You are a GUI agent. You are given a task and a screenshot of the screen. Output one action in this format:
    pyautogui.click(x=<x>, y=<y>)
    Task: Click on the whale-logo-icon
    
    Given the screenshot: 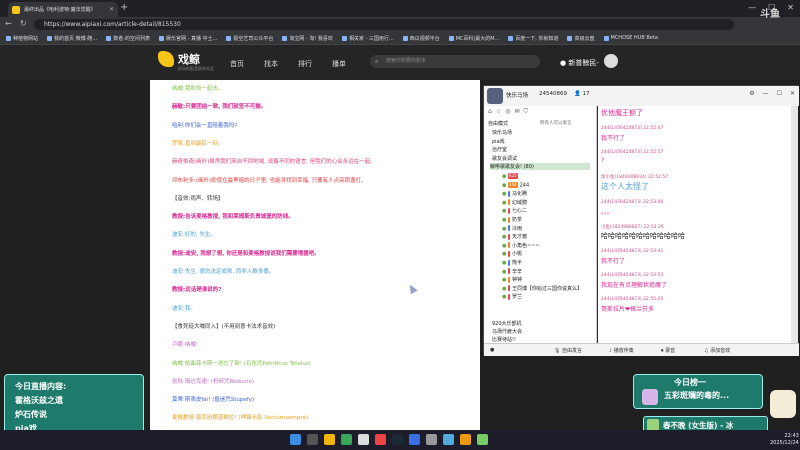 What is the action you would take?
    pyautogui.click(x=166, y=59)
    